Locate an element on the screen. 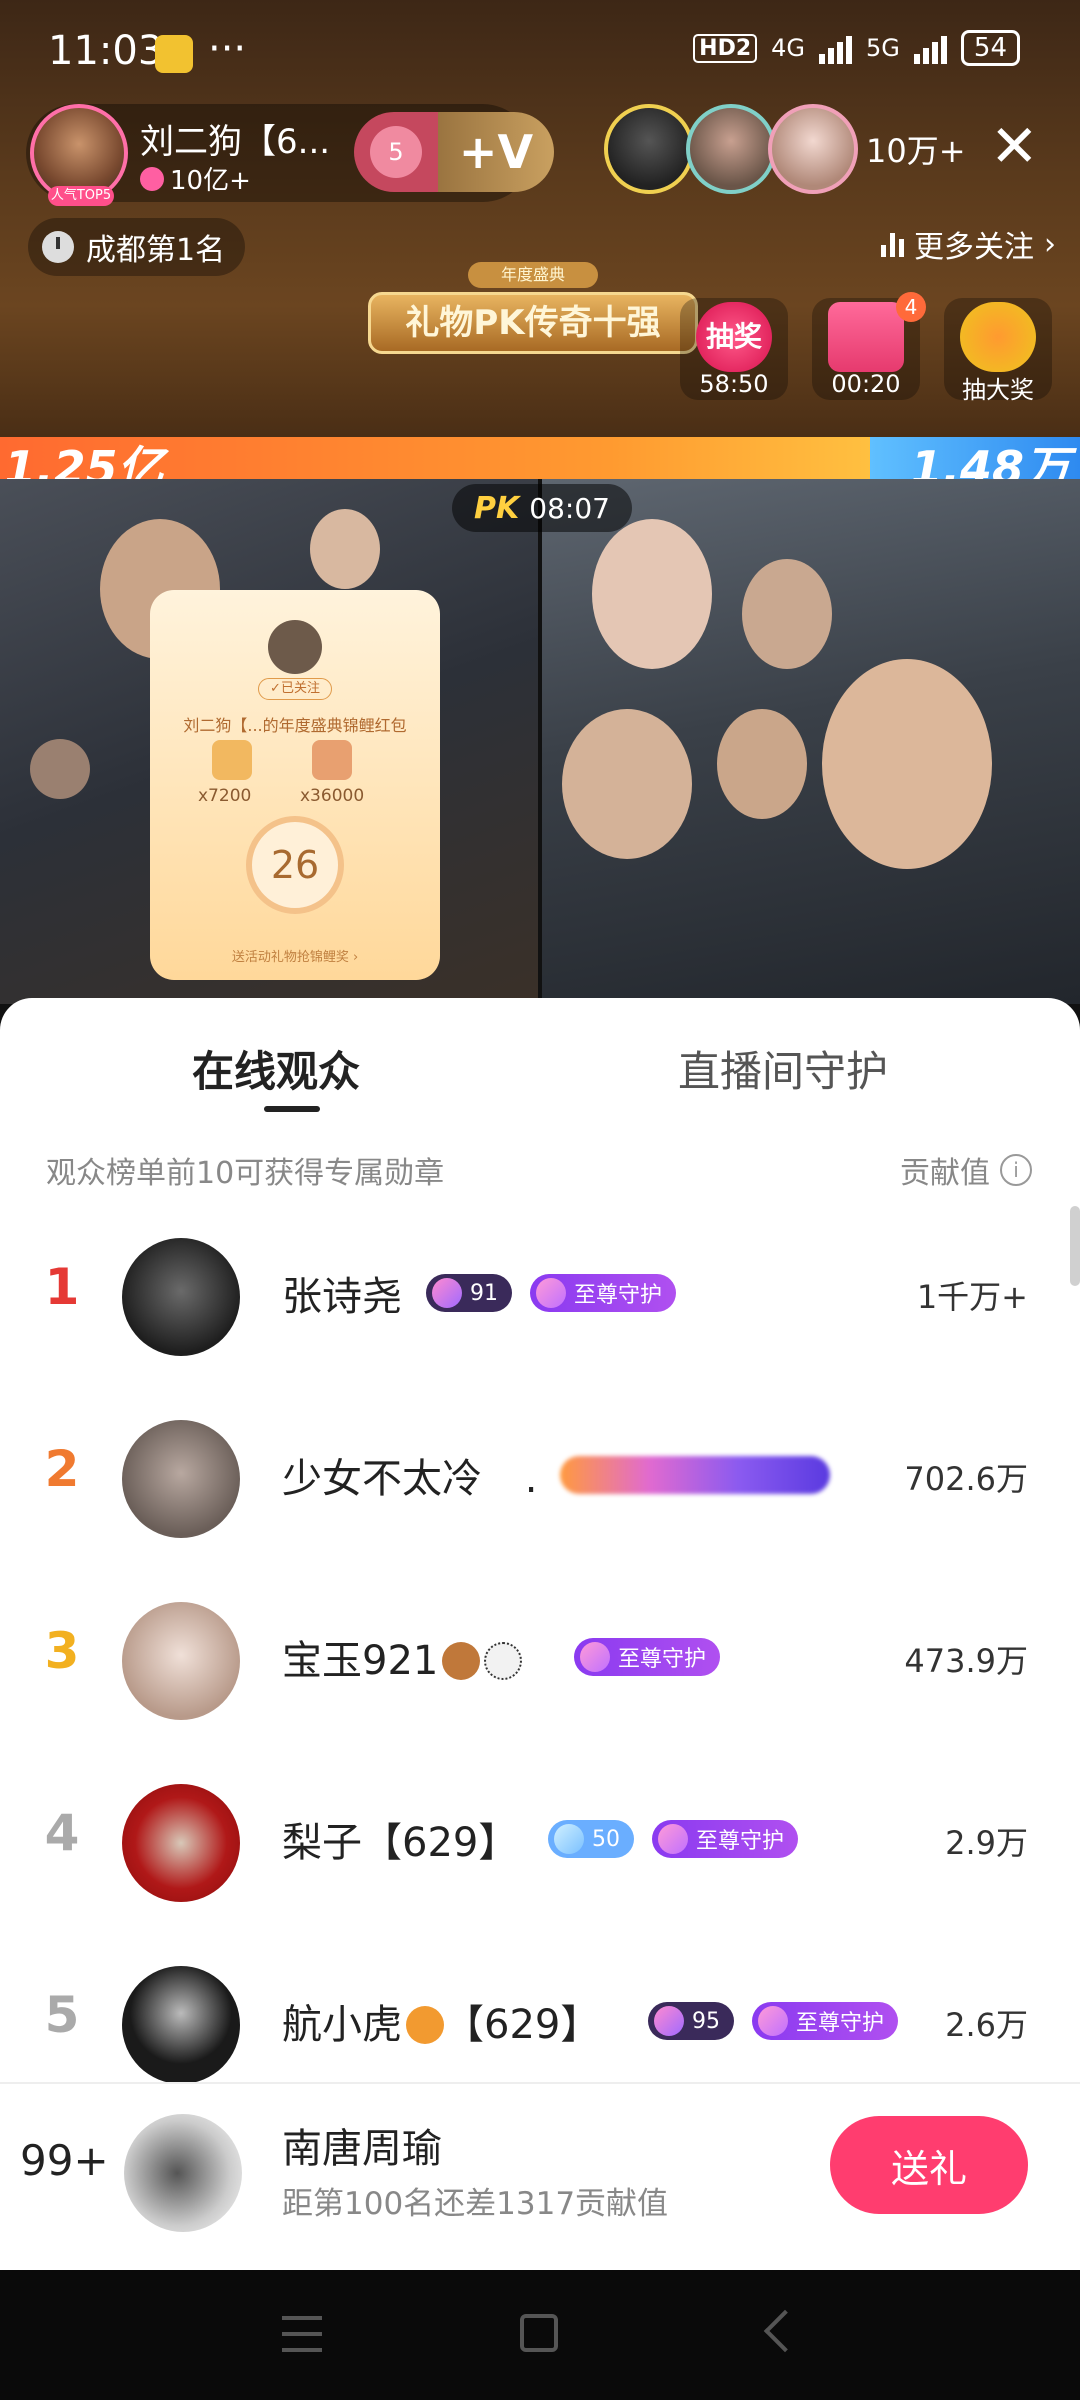  hd-voice-icon: HD2 is located at coordinates (725, 48).